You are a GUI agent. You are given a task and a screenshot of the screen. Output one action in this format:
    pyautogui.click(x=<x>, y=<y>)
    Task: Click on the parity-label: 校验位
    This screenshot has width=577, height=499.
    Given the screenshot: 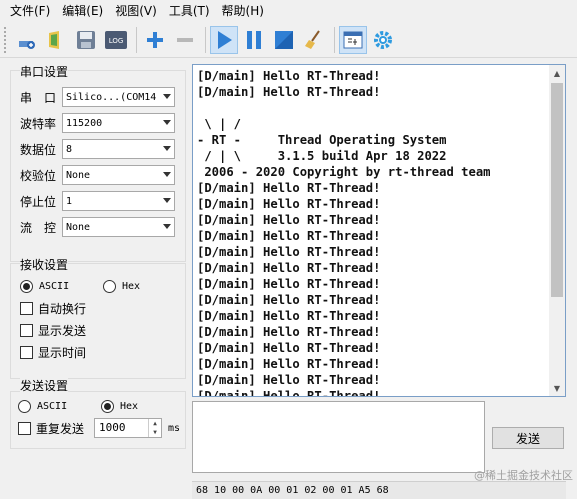 What is the action you would take?
    pyautogui.click(x=38, y=175)
    